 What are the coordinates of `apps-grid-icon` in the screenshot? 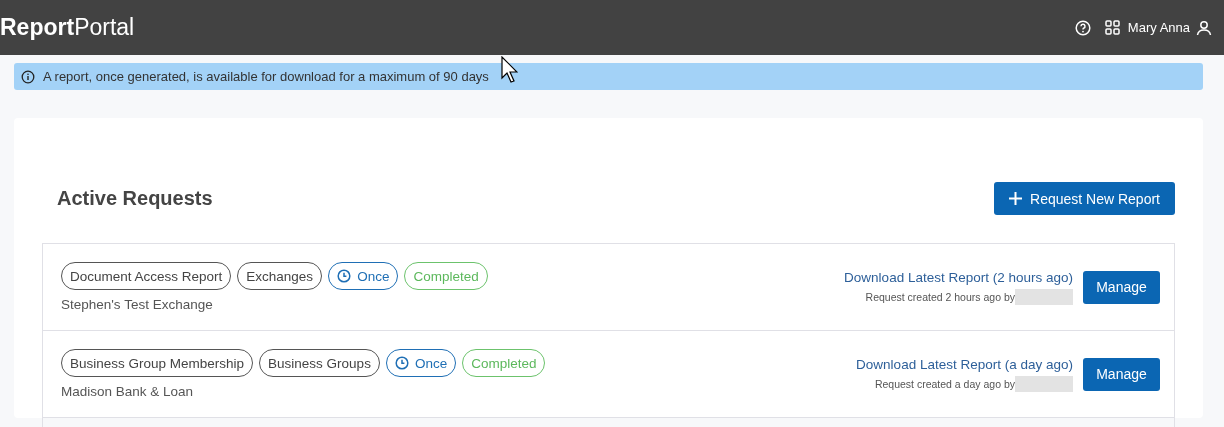 It's located at (1112, 27).